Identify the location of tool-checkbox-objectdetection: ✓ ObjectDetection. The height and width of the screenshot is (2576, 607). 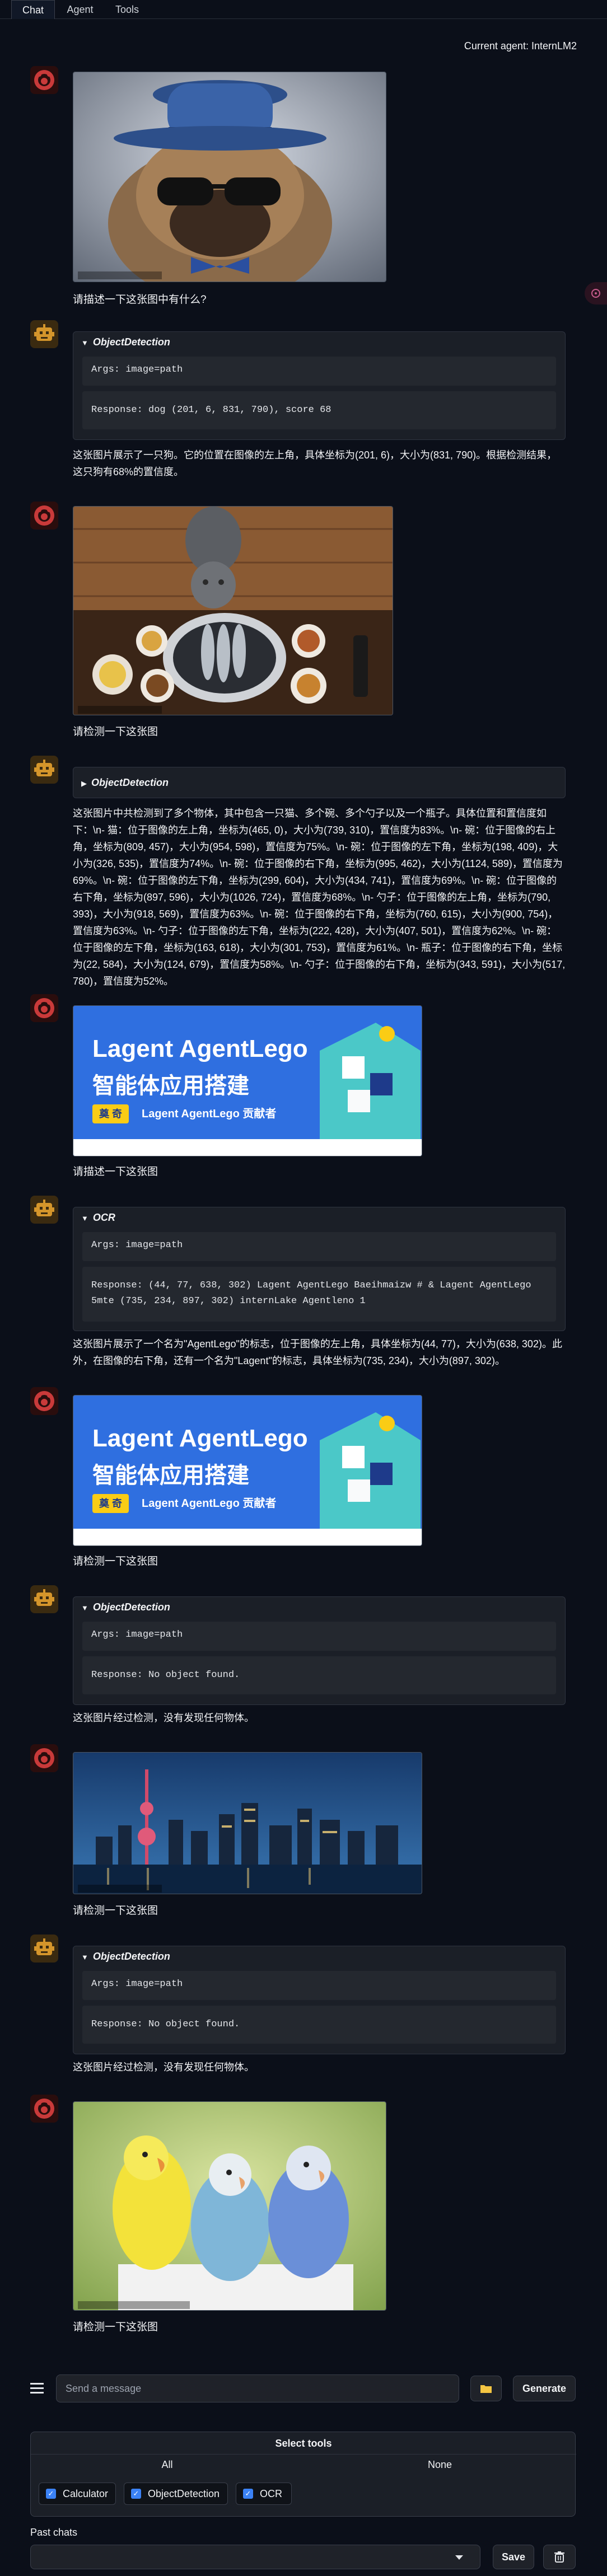
(176, 2494).